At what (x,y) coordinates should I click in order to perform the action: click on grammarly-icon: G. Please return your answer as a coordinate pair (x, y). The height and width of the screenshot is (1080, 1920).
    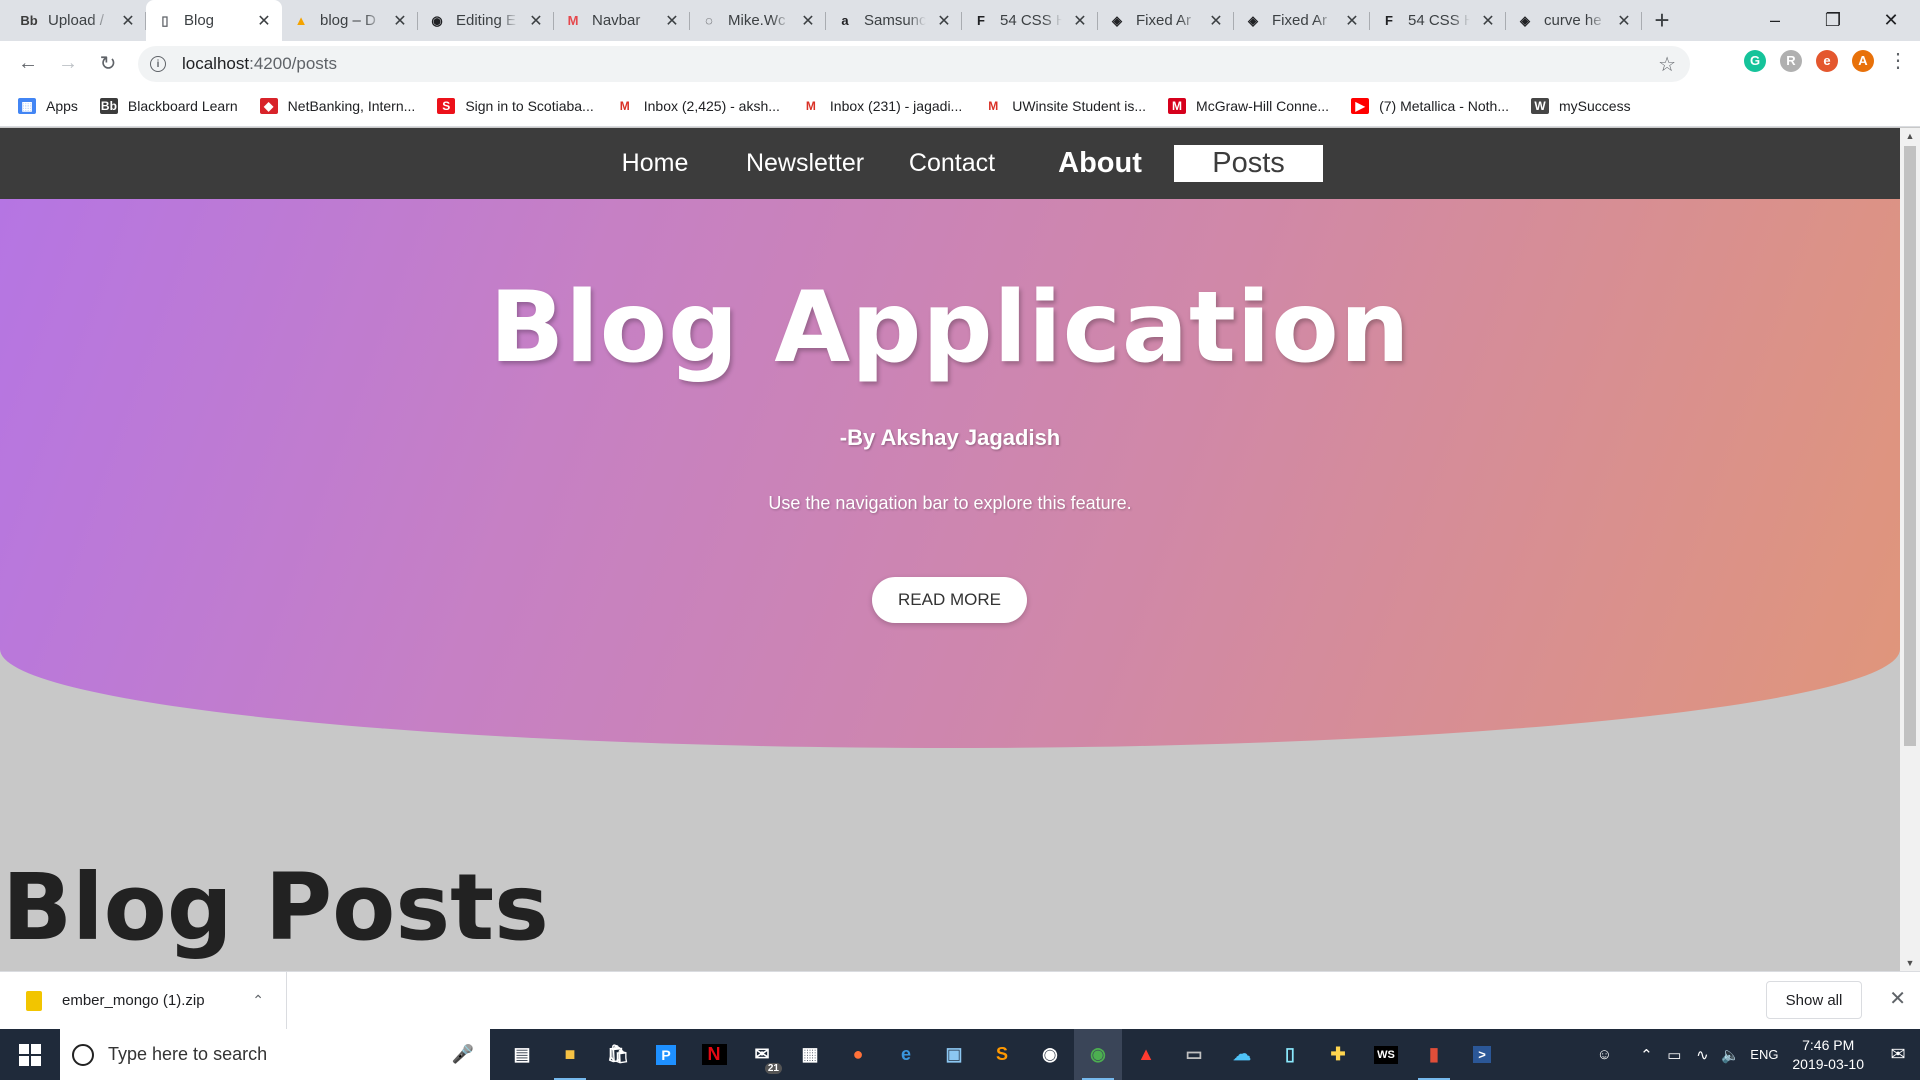
    Looking at the image, I should click on (1755, 60).